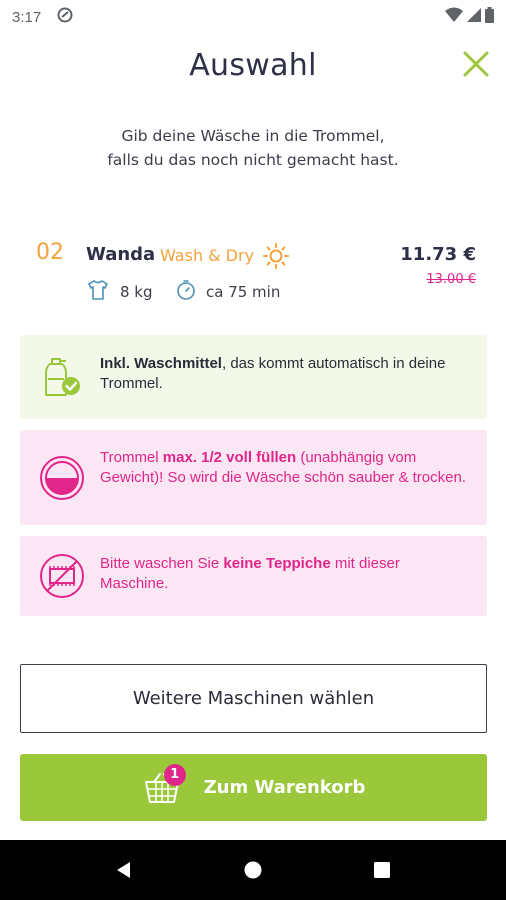 The image size is (506, 900). I want to click on page-title: Auswahl, so click(253, 65).